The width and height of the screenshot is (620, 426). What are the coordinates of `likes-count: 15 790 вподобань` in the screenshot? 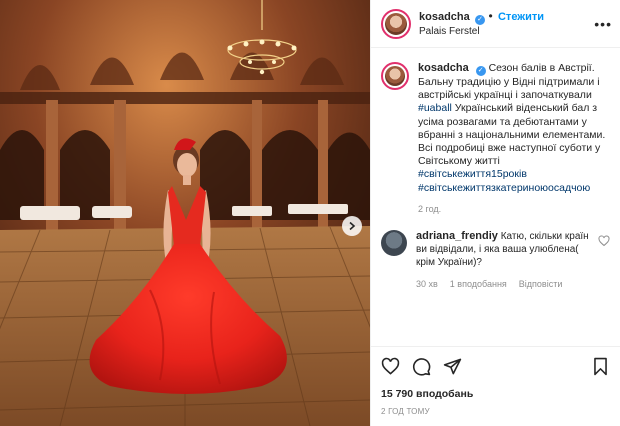 It's located at (495, 394).